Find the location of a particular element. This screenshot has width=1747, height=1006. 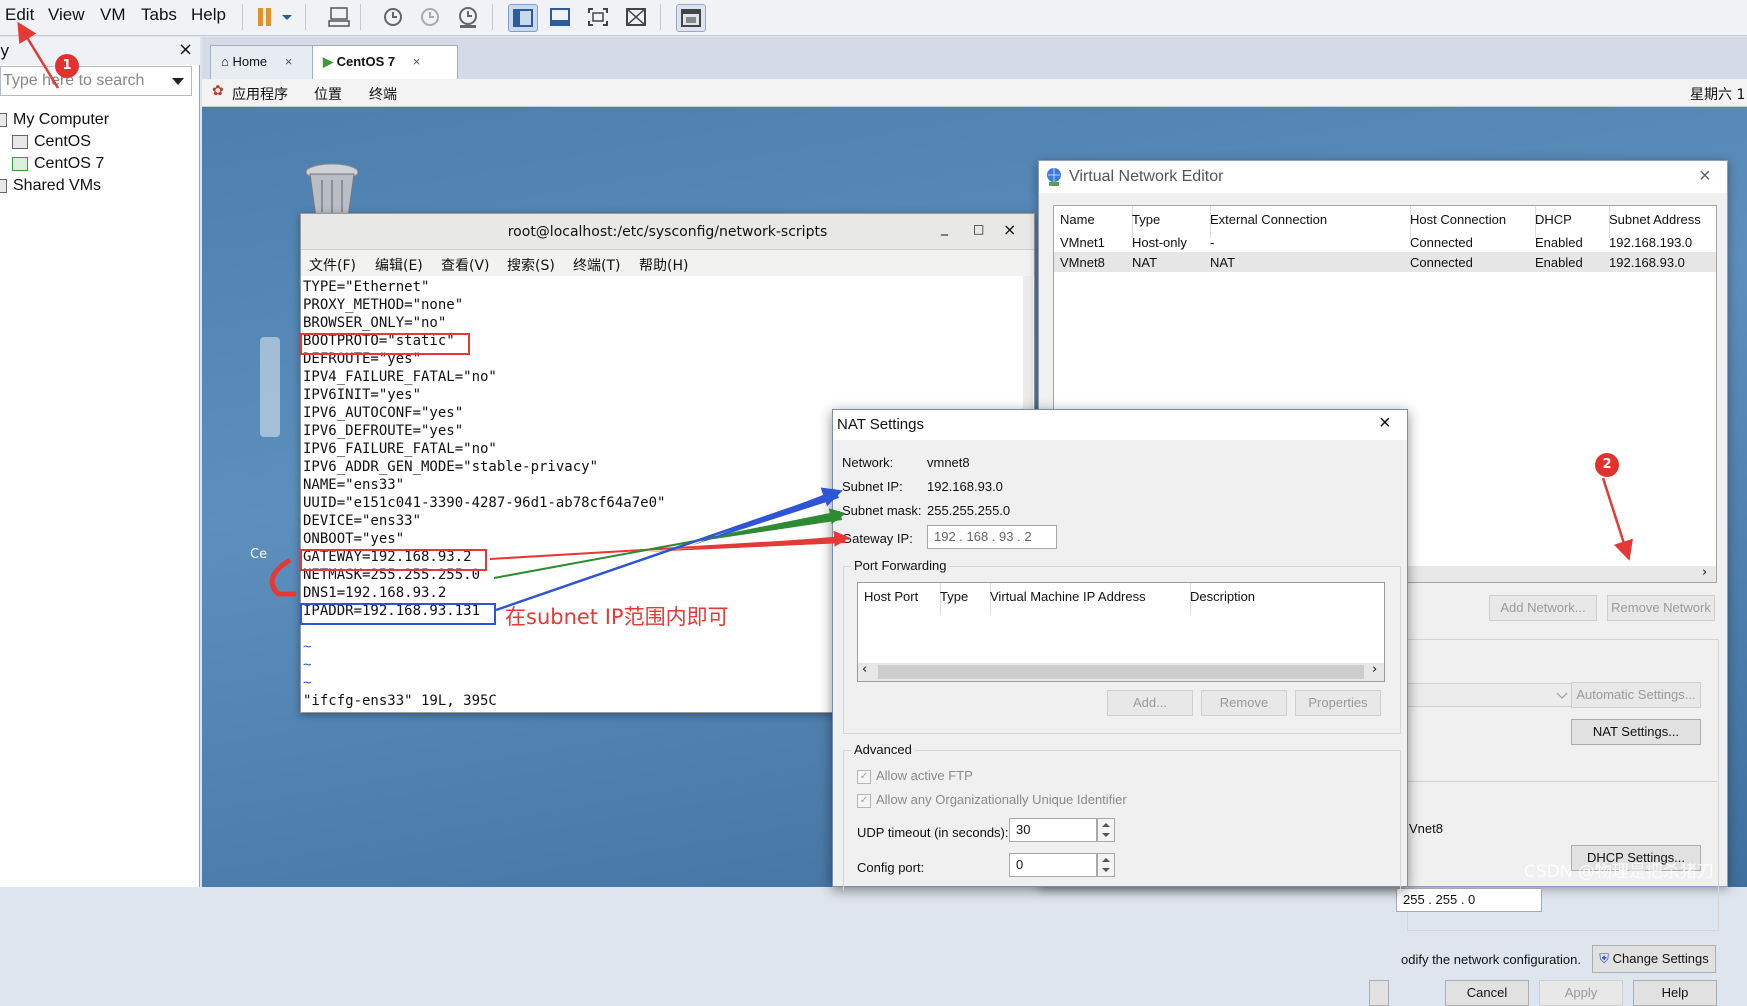

computer-icon is located at coordinates (3, 119).